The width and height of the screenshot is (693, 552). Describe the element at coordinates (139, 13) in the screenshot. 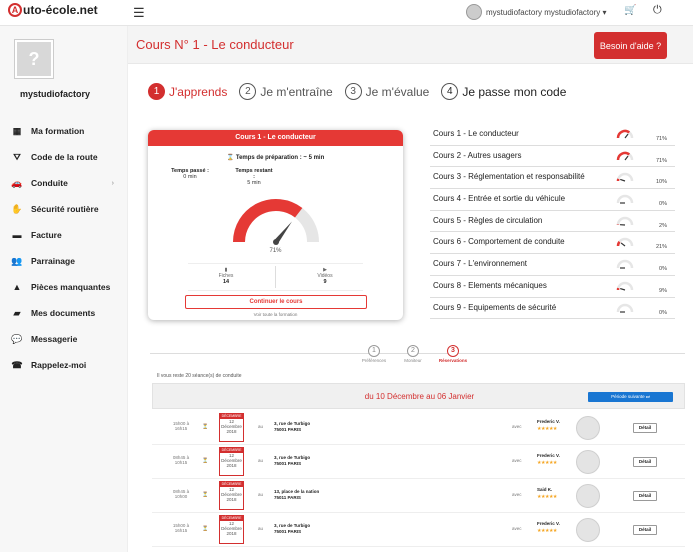

I see `menu-toggle-icon: ☰` at that location.